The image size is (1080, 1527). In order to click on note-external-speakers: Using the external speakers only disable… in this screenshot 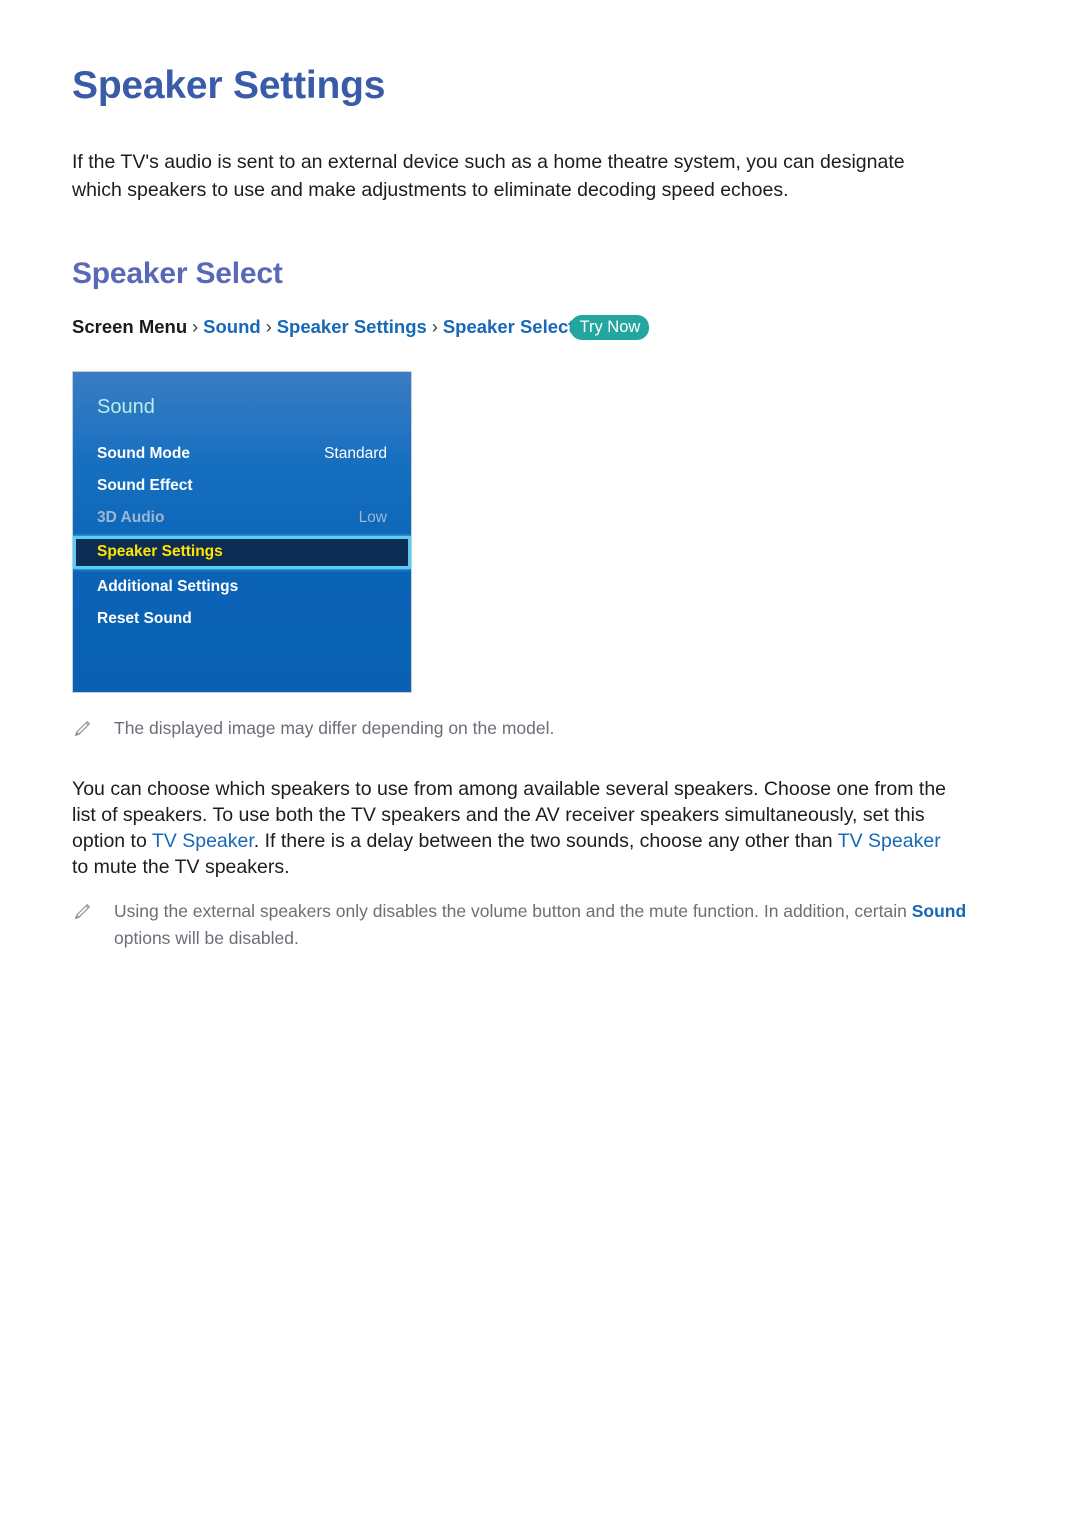, I will do `click(527, 916)`.